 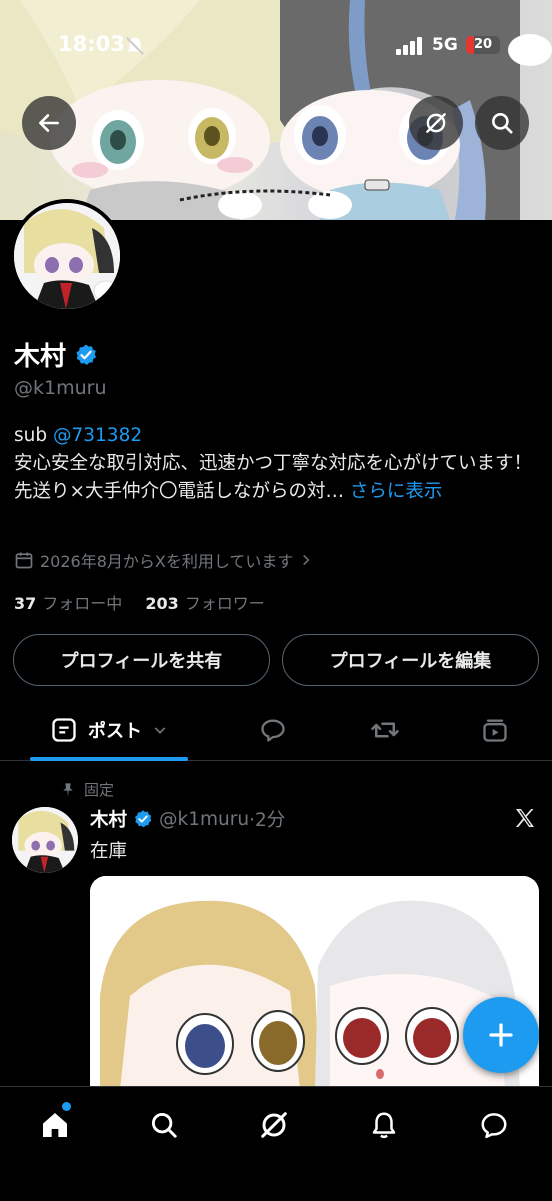 I want to click on status-time: 18:03, so click(x=91, y=44).